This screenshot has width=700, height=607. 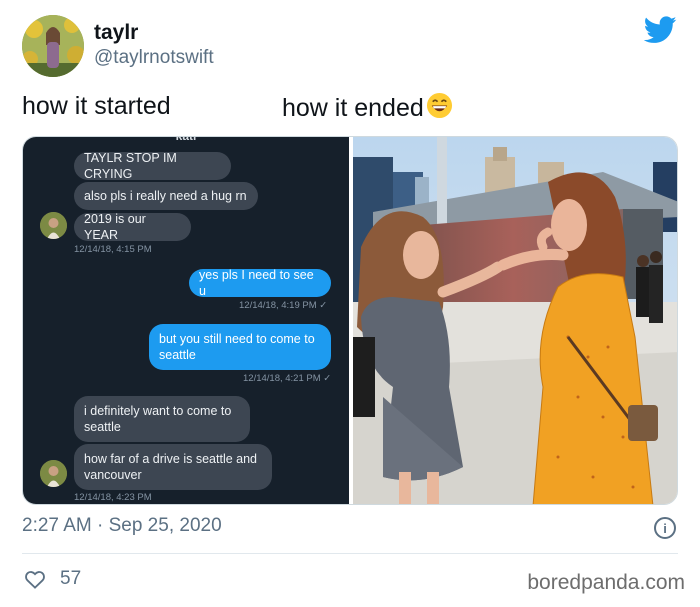 I want to click on chat-message-incoming: 2019 is our YEAR, so click(x=132, y=227).